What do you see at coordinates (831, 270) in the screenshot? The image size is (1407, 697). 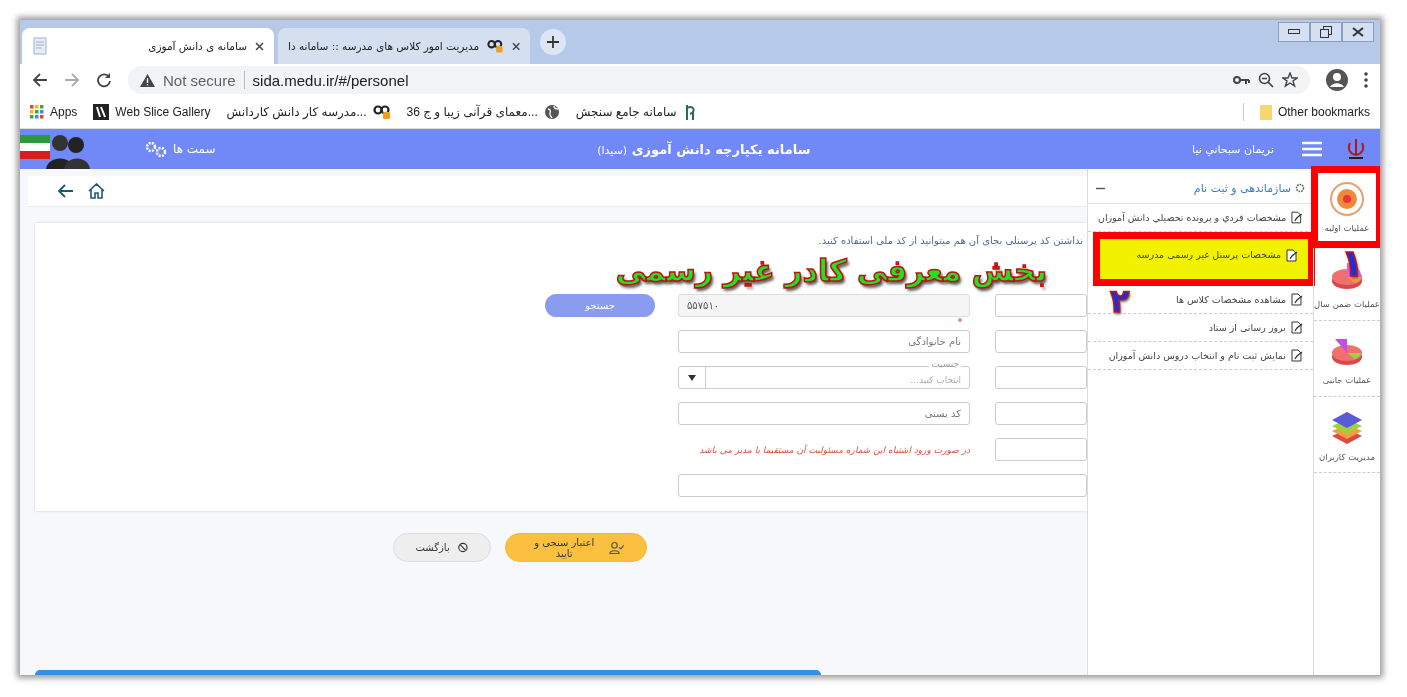 I see `annotation-caption: بخش معرفی کادر غیر رسمی` at bounding box center [831, 270].